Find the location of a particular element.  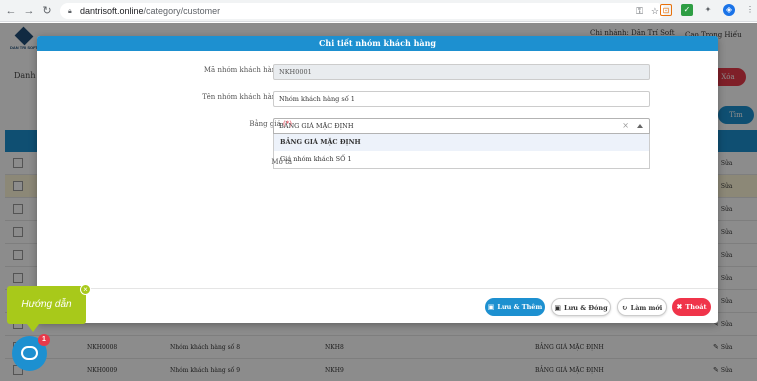

profile-icon: ◈ is located at coordinates (729, 10).